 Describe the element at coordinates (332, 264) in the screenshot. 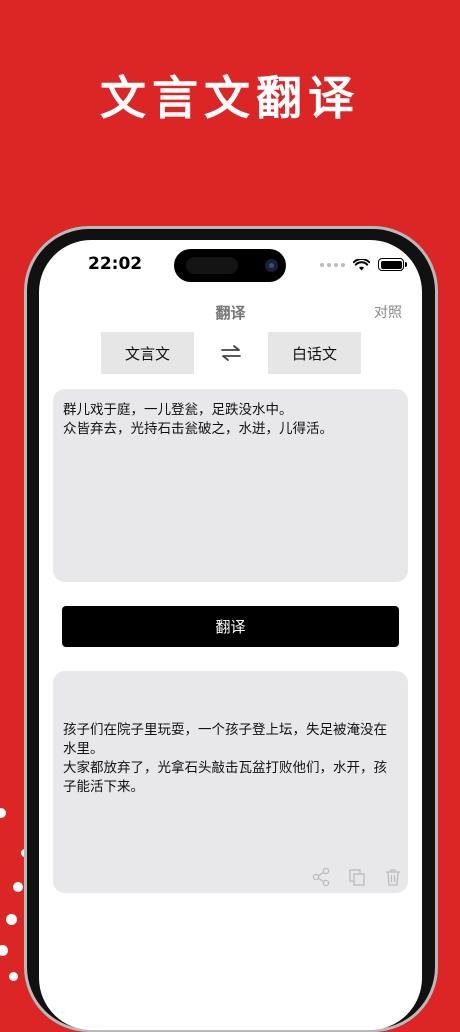

I see `signal-icon` at that location.